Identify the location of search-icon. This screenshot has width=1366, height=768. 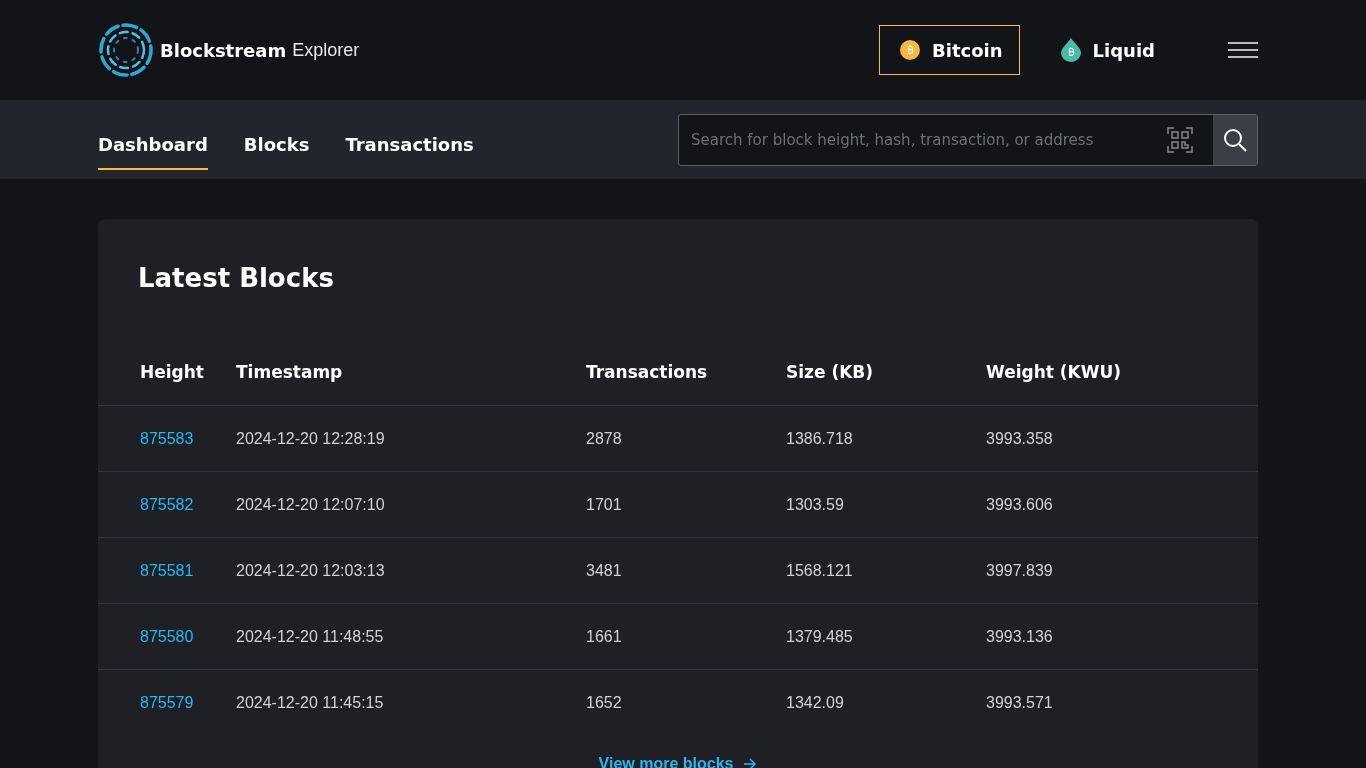
(1235, 139).